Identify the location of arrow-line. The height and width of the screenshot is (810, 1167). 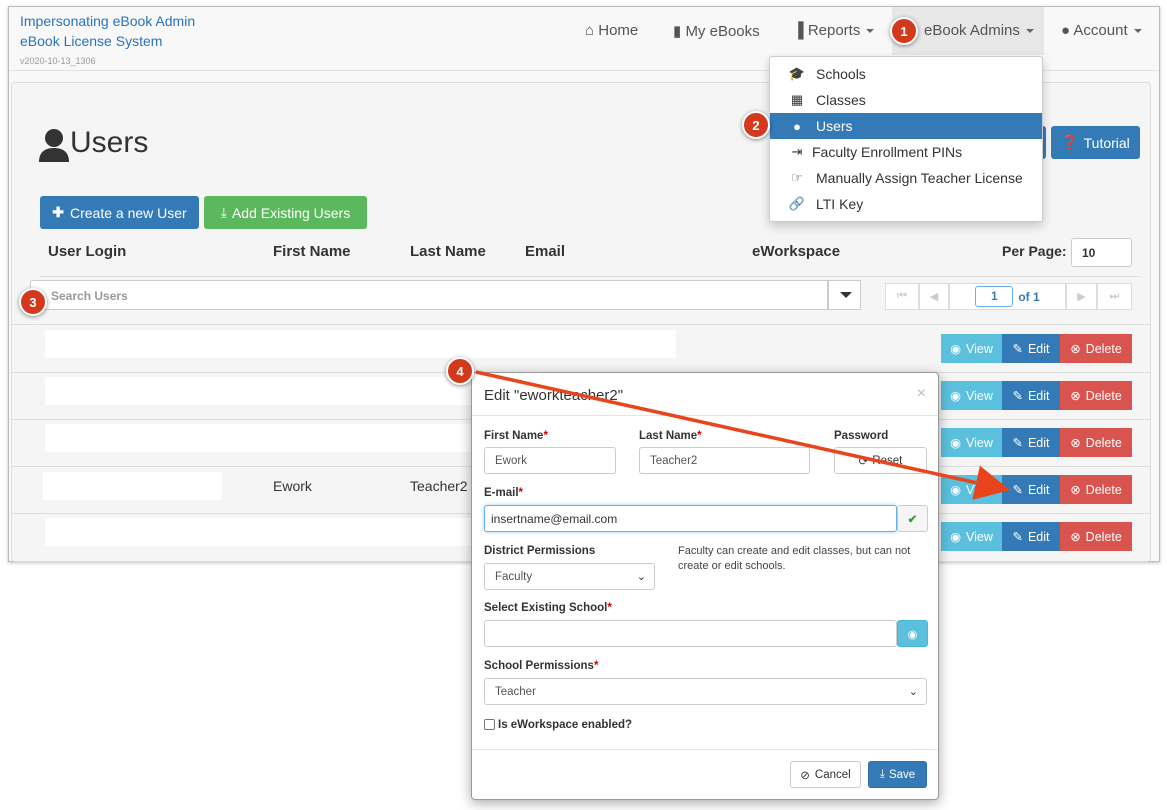
(743, 435).